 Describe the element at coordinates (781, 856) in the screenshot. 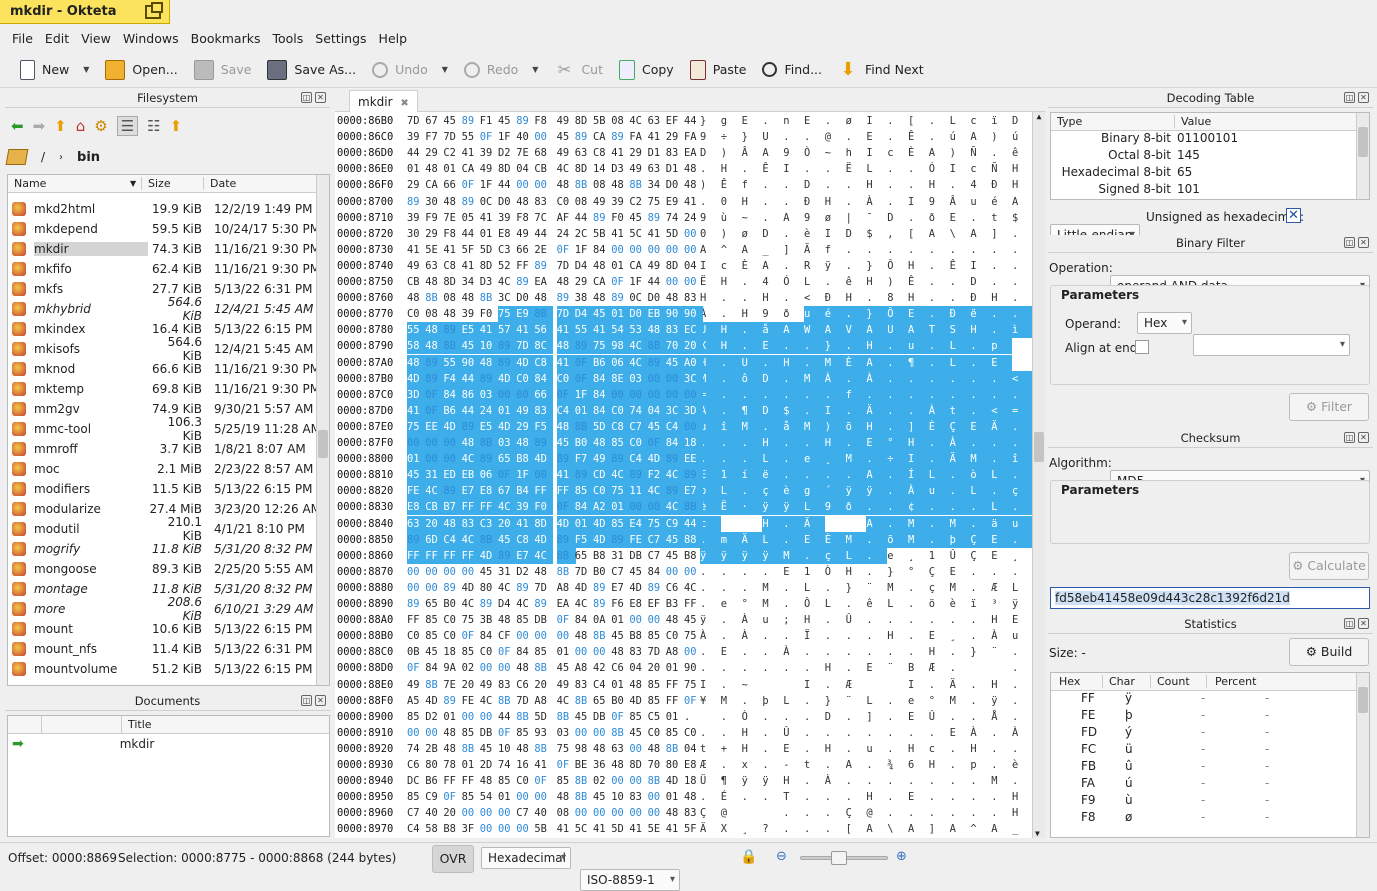

I see `zoom-out-icon: ⊖` at that location.